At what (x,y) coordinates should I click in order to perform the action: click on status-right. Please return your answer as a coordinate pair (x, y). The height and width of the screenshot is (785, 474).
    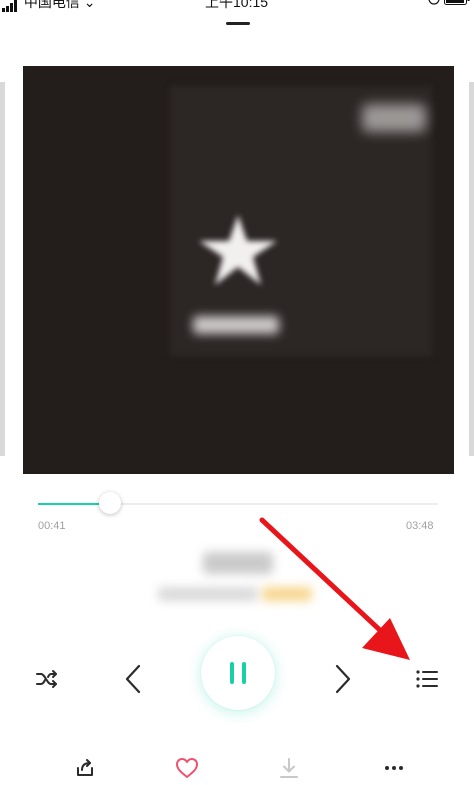
    Looking at the image, I should click on (449, 4).